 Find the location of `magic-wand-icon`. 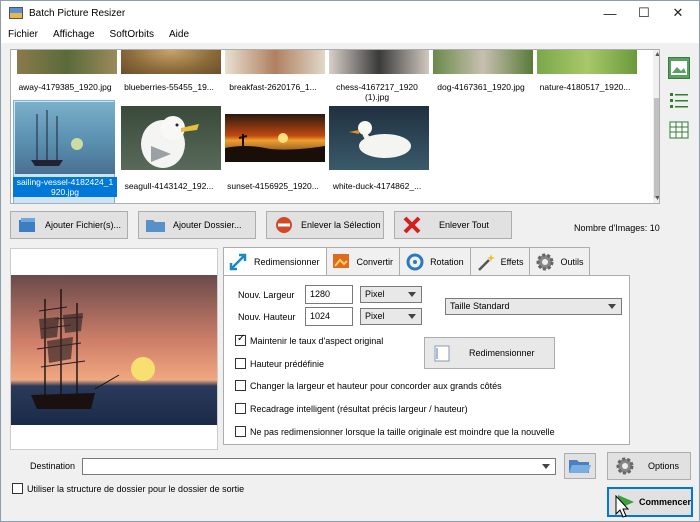

magic-wand-icon is located at coordinates (486, 262).